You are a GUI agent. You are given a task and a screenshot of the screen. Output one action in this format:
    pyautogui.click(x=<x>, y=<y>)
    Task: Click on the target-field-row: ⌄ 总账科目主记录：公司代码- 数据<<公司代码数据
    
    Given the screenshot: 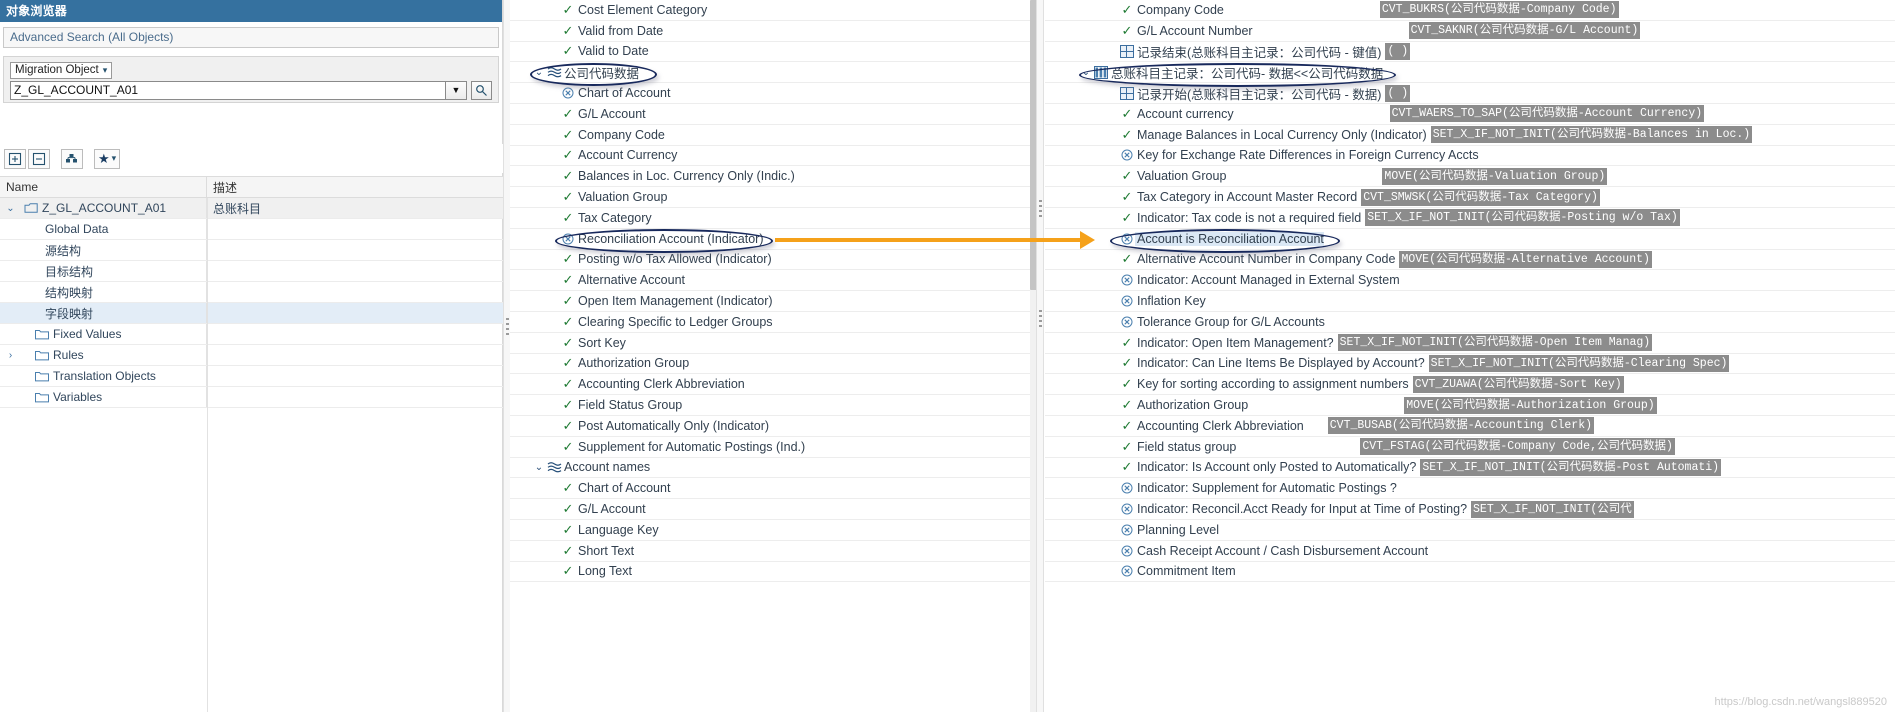 What is the action you would take?
    pyautogui.click(x=1470, y=73)
    